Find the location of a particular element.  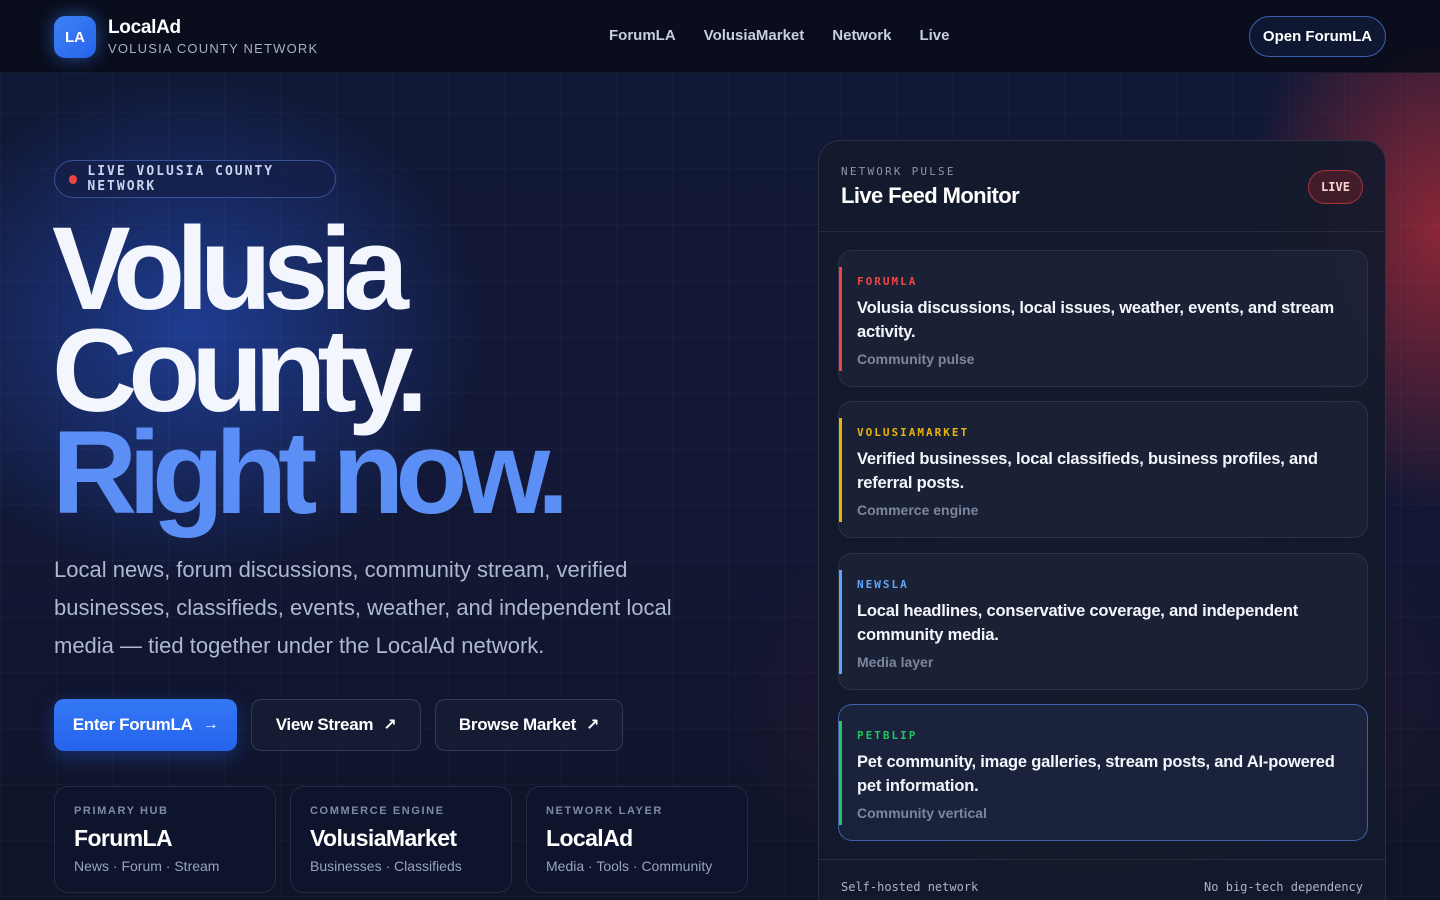

live-status-badge: LIVE is located at coordinates (1335, 187).